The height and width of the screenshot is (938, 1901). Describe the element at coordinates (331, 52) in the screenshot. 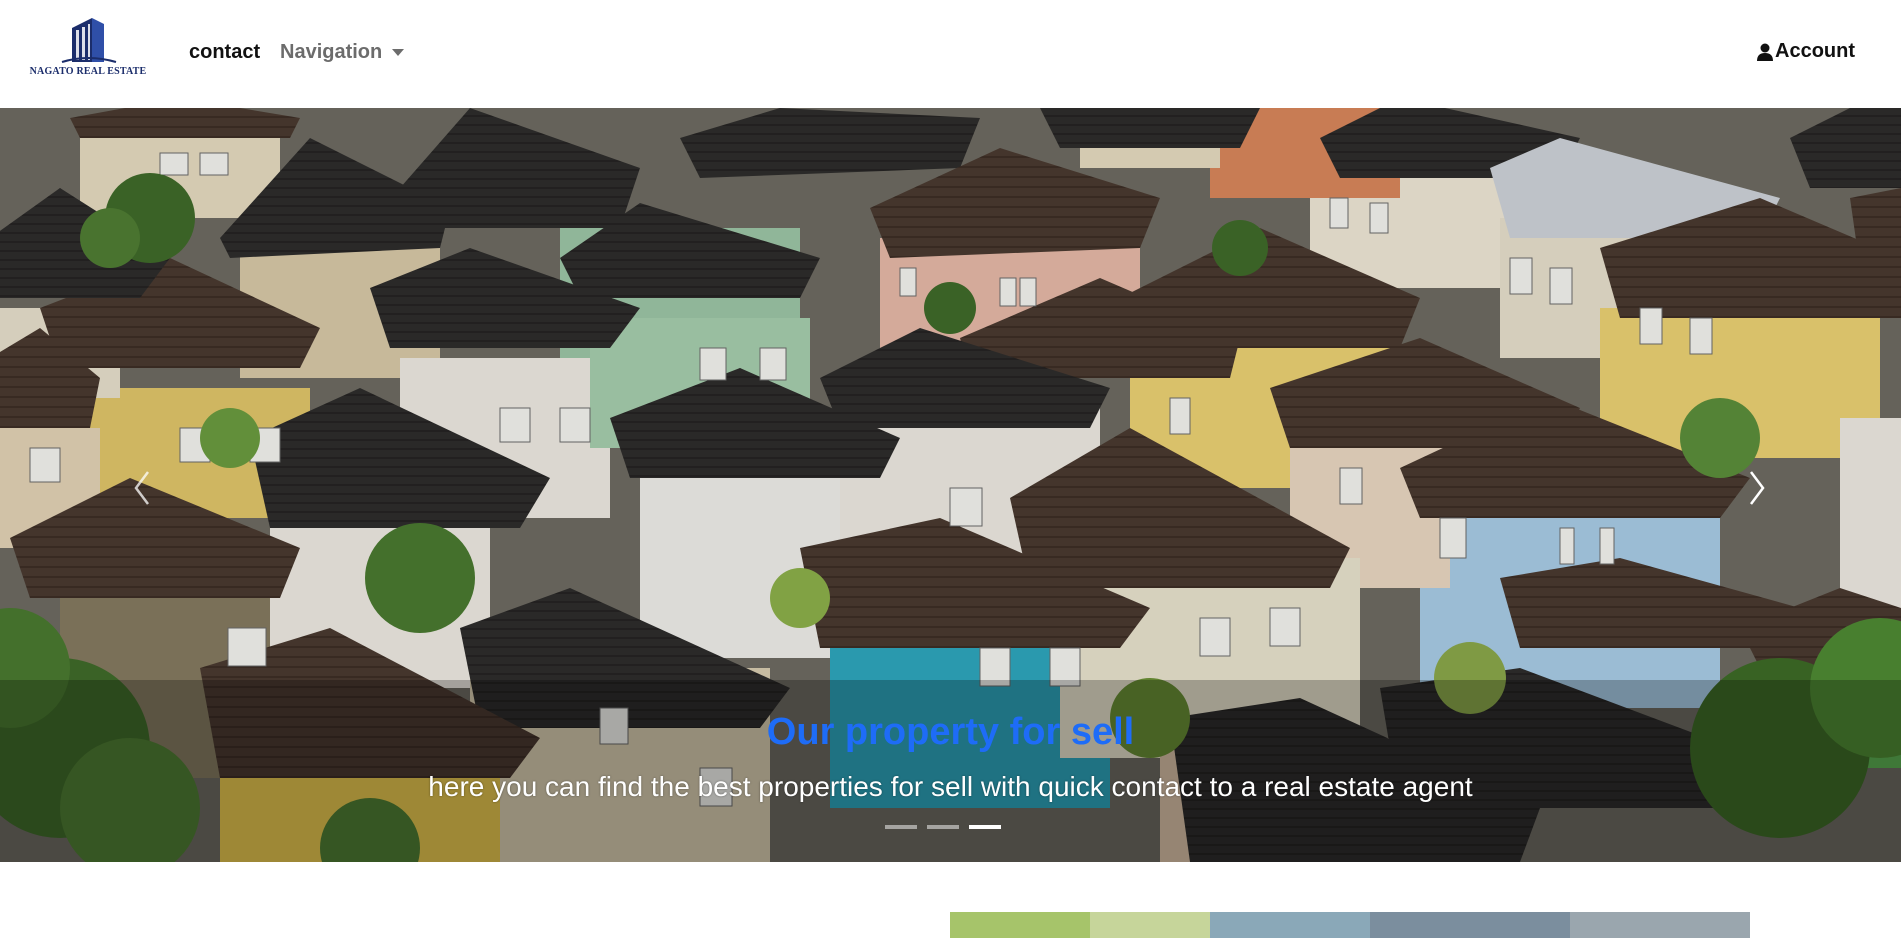

I see `nav-navigation-label: Navigation` at that location.